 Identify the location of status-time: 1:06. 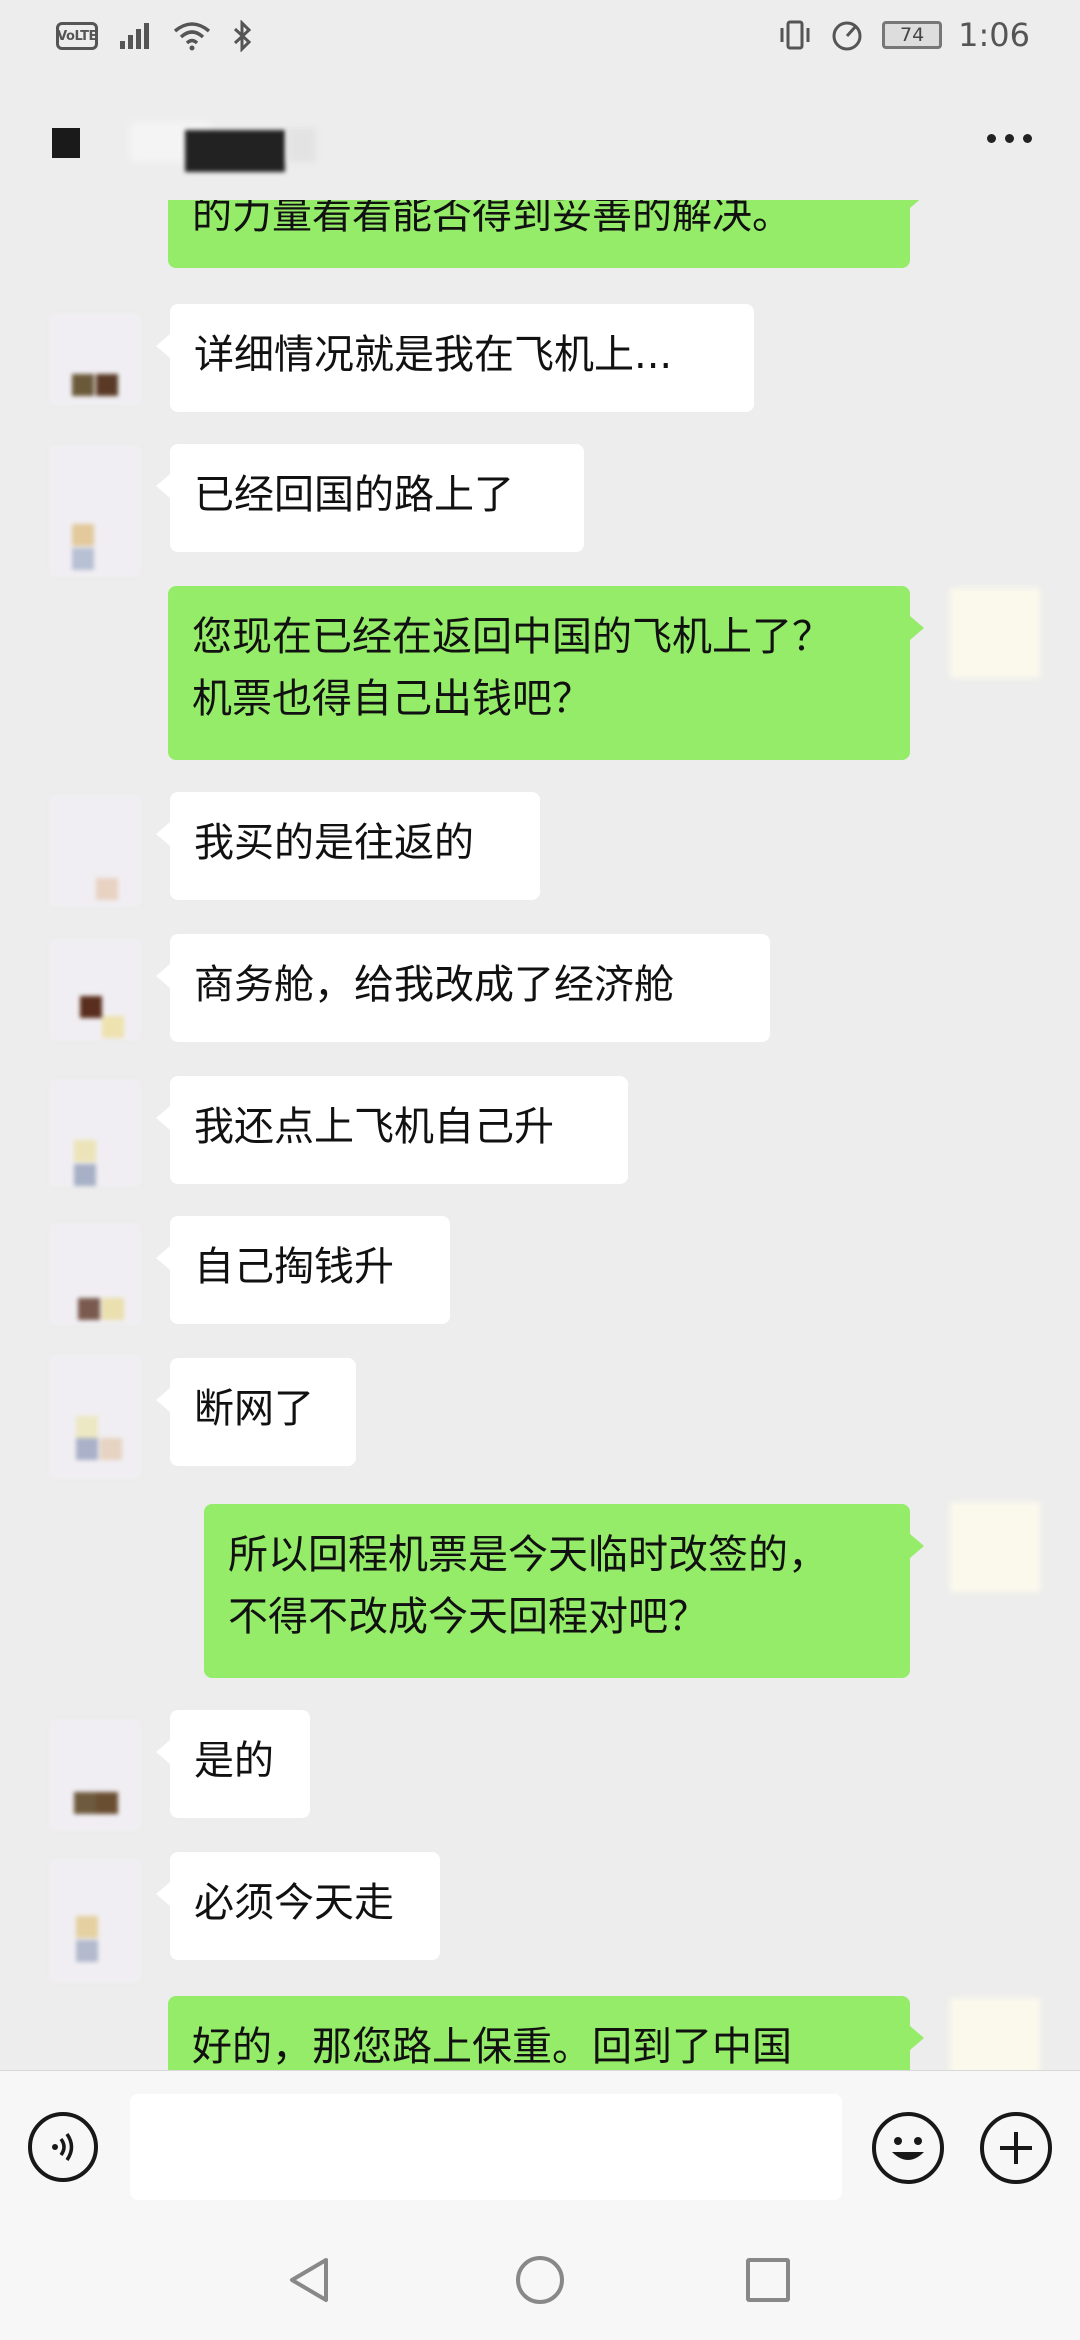
(994, 35).